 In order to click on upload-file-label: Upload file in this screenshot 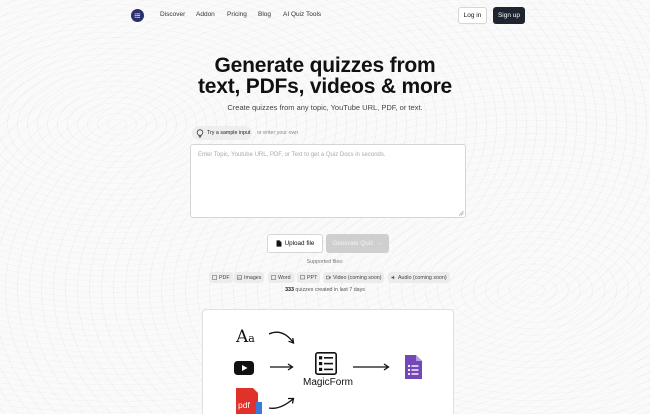, I will do `click(299, 243)`.